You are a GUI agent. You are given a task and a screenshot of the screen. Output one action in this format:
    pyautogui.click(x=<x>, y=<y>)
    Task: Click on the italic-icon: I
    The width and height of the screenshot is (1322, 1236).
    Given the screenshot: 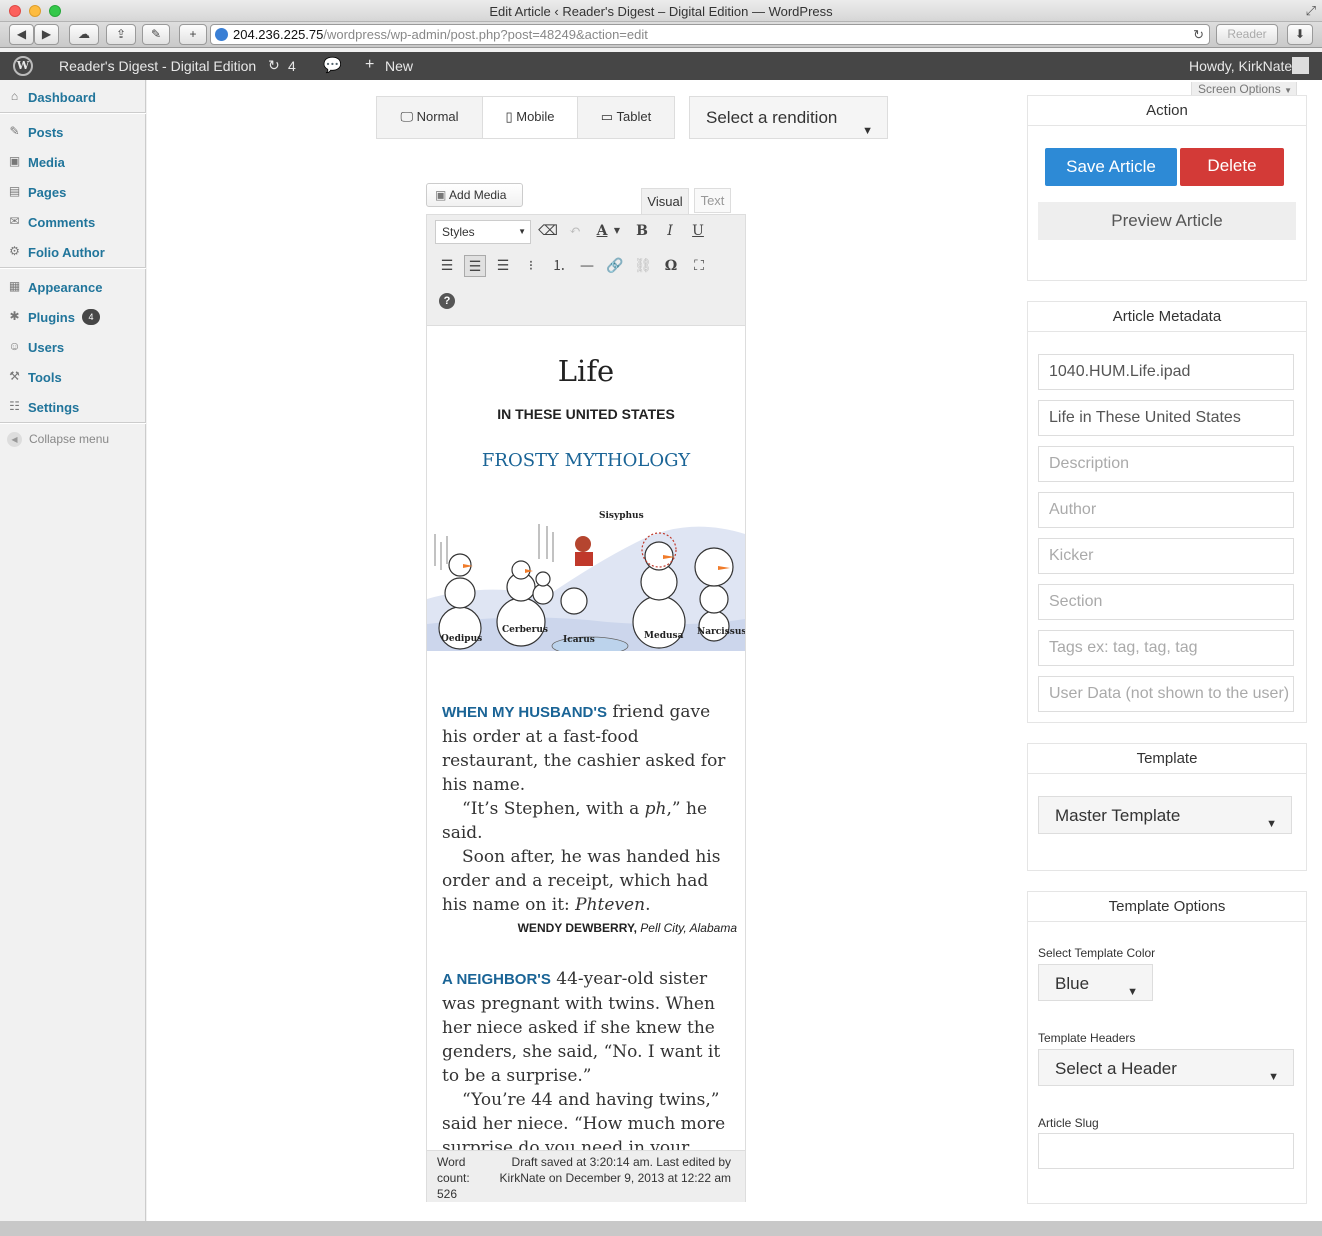 What is the action you would take?
    pyautogui.click(x=670, y=231)
    